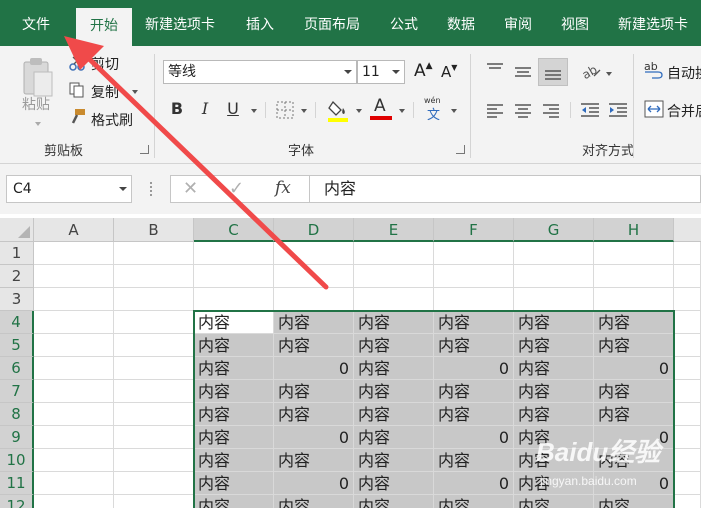 This screenshot has height=508, width=701. What do you see at coordinates (554, 299) in the screenshot?
I see `cell-g3` at bounding box center [554, 299].